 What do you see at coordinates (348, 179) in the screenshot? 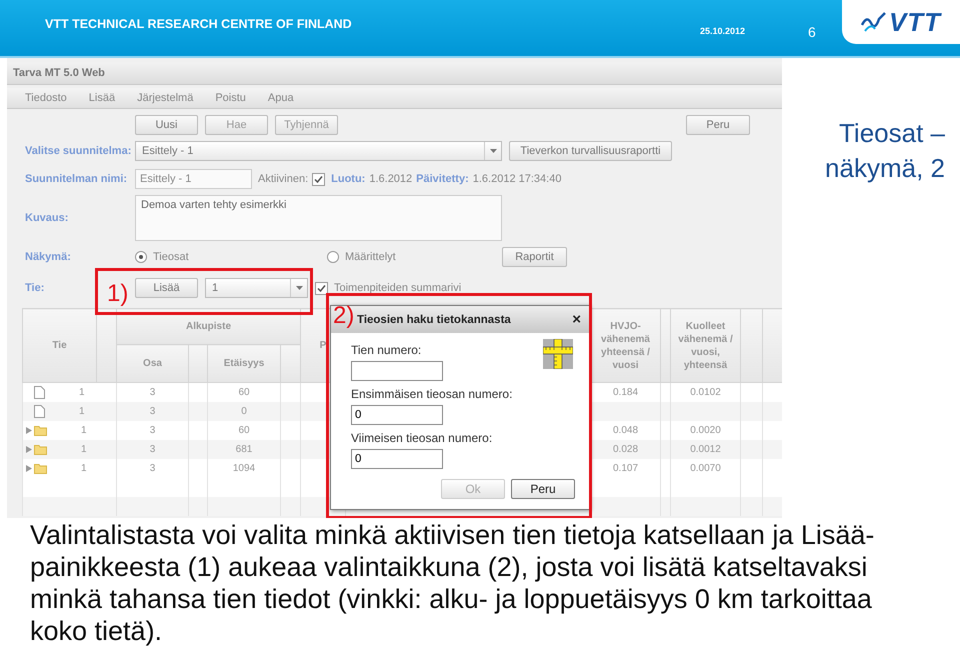
I see `field-label: Luotu:` at bounding box center [348, 179].